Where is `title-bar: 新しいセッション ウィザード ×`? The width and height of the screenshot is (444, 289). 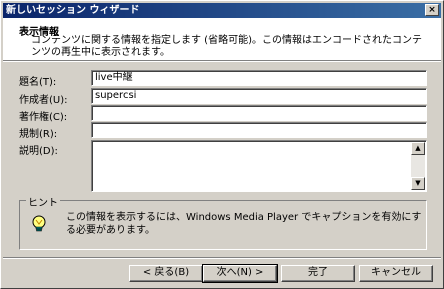 title-bar: 新しいセッション ウィザード × is located at coordinates (222, 10).